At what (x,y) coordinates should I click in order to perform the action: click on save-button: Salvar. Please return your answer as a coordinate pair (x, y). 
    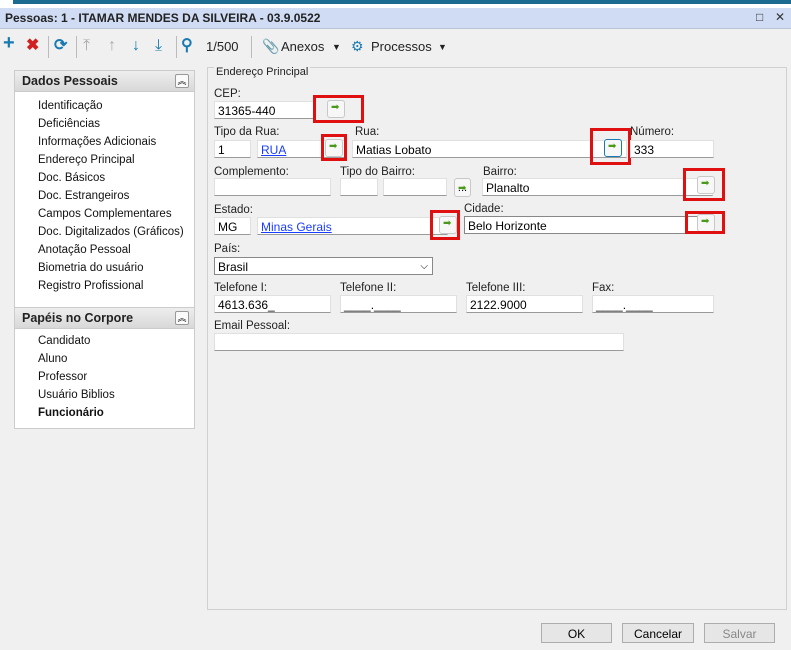
    Looking at the image, I should click on (739, 633).